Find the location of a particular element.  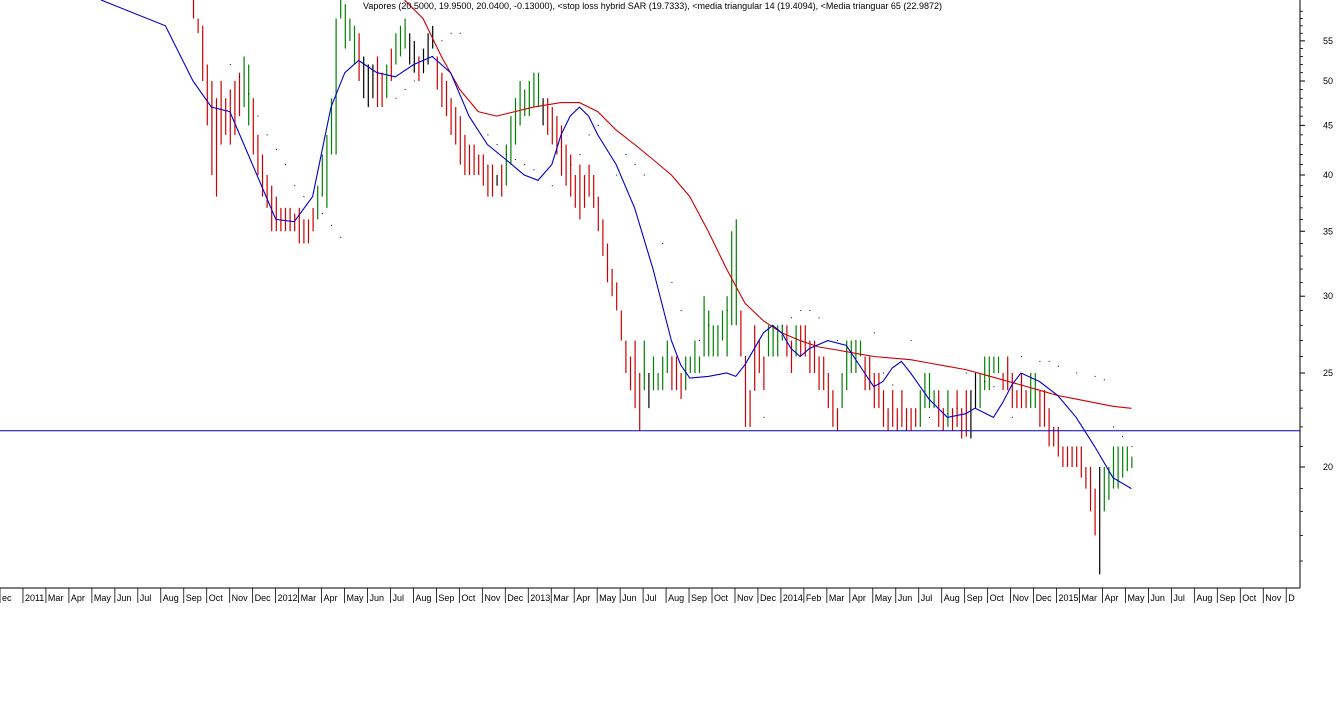

x-tick-label: 2011 is located at coordinates (34, 598).